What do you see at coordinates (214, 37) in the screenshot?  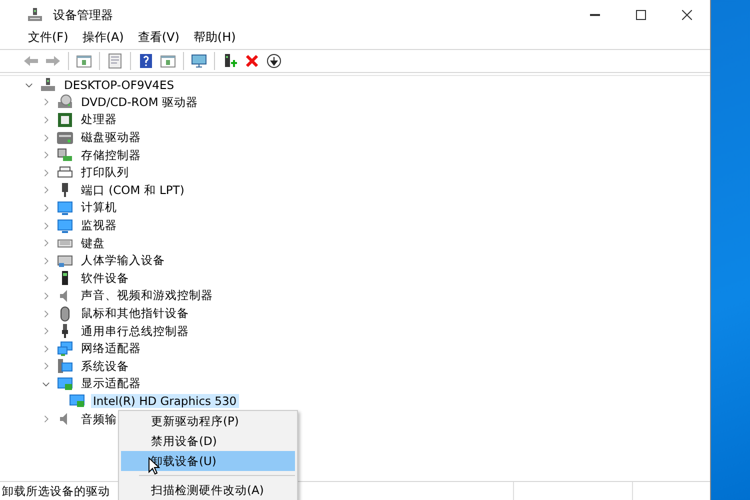 I see `menu-item: 帮助(H)` at bounding box center [214, 37].